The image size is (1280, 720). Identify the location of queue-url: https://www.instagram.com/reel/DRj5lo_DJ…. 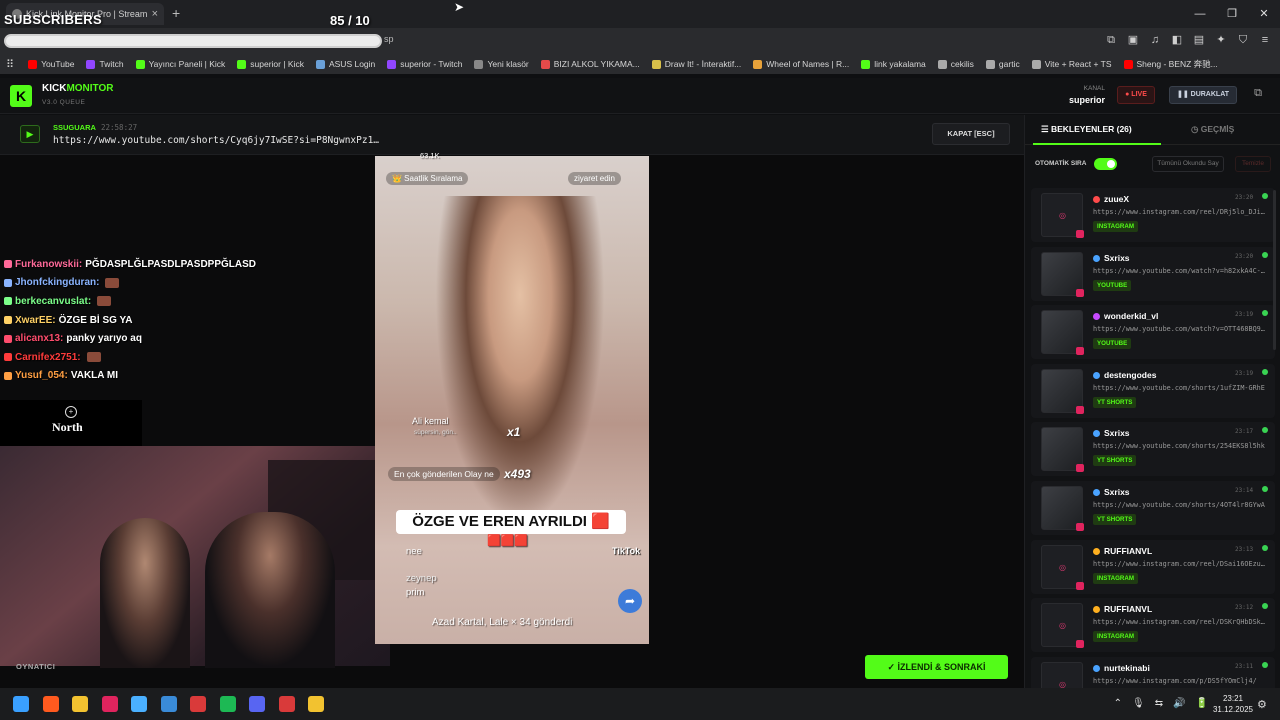
(1182, 212).